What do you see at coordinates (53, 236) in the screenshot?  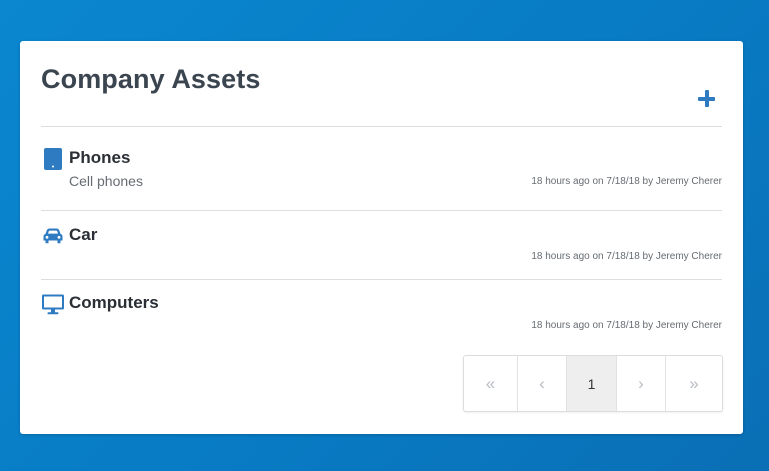 I see `car-icon` at bounding box center [53, 236].